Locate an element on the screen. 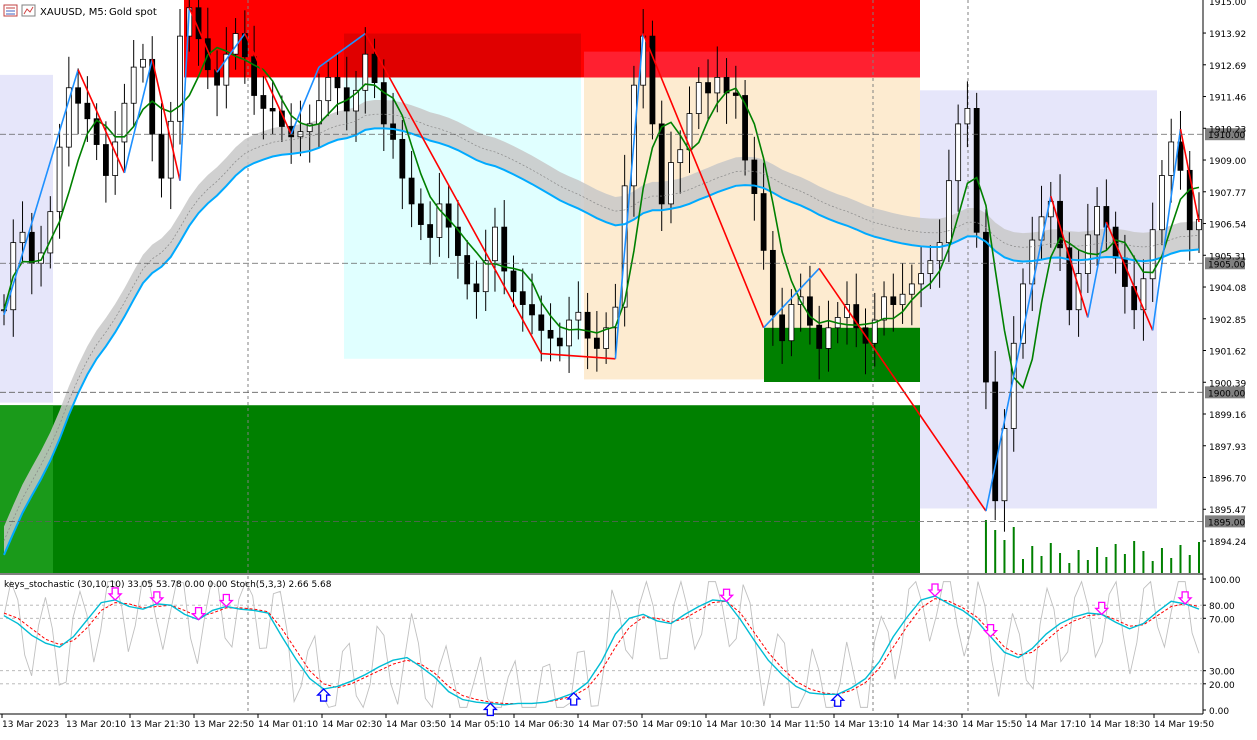  time-tick-label: 14 Mar 03:50 is located at coordinates (416, 725).